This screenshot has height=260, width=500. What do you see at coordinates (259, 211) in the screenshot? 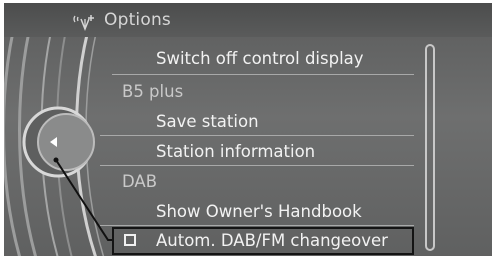
I see `menu-item-label: Show Owner's Handbook` at bounding box center [259, 211].